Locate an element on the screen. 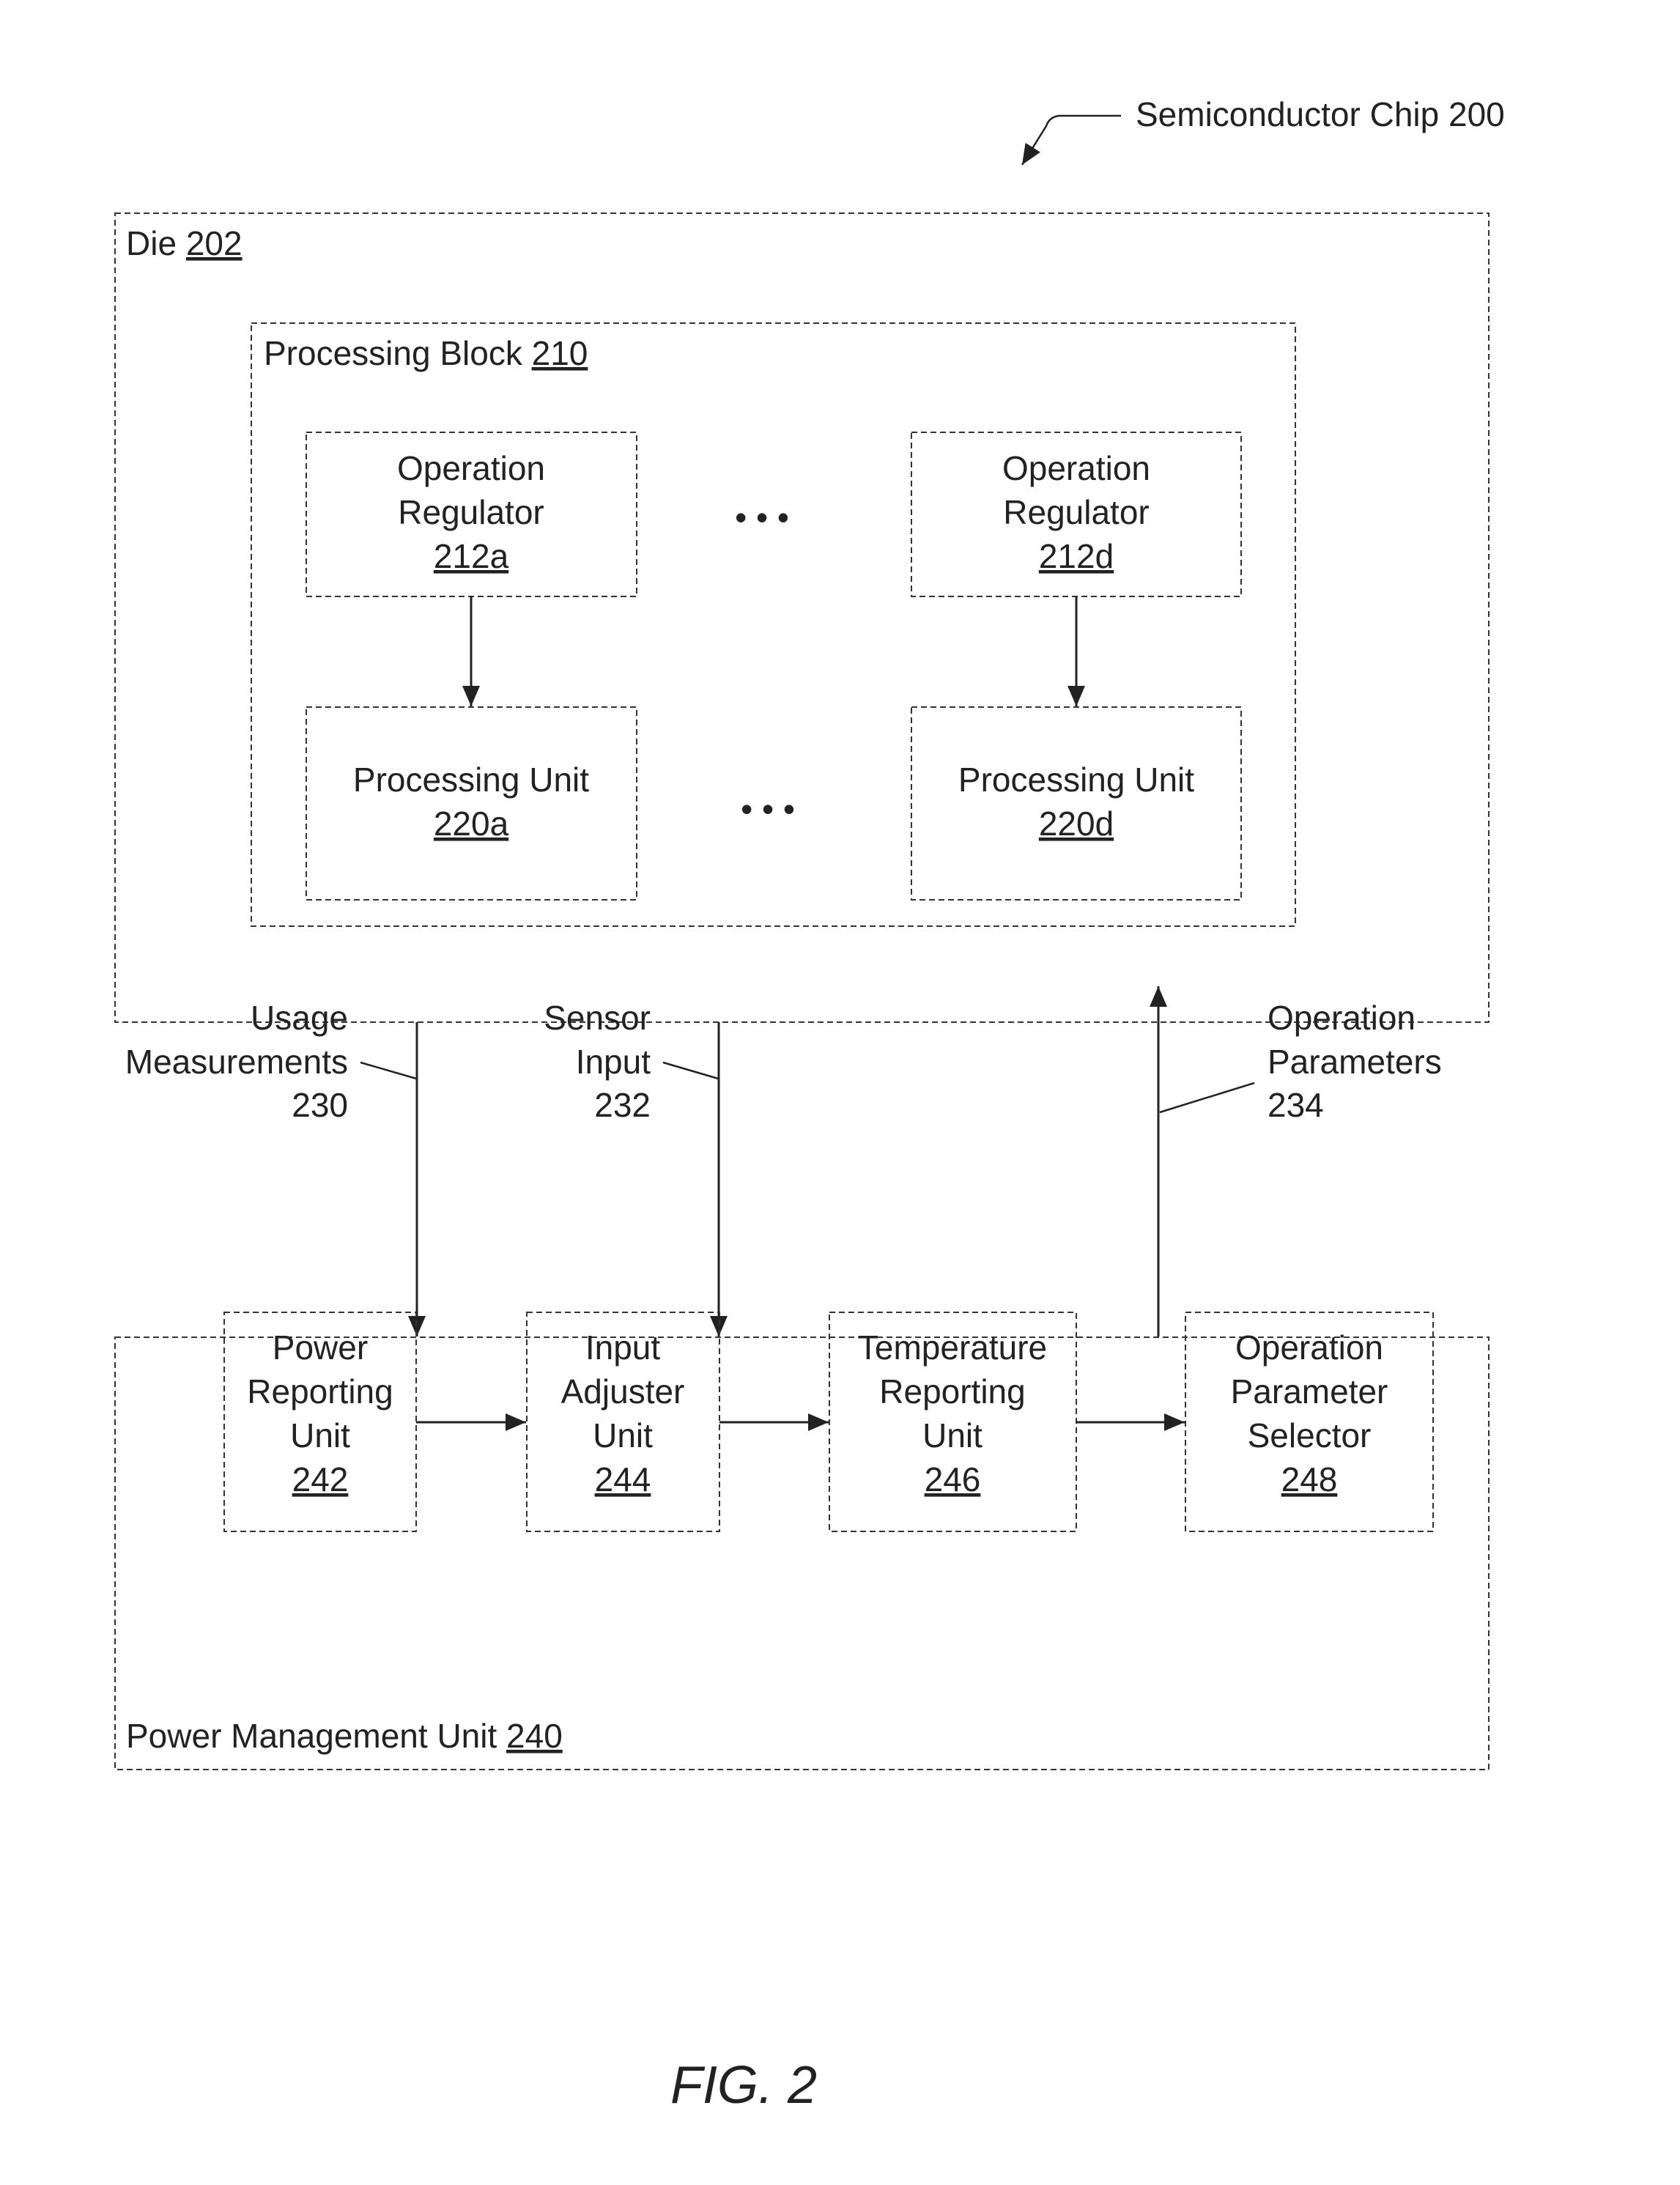 This screenshot has height=2185, width=1680. regulators-ellipsis: • • • is located at coordinates (762, 517).